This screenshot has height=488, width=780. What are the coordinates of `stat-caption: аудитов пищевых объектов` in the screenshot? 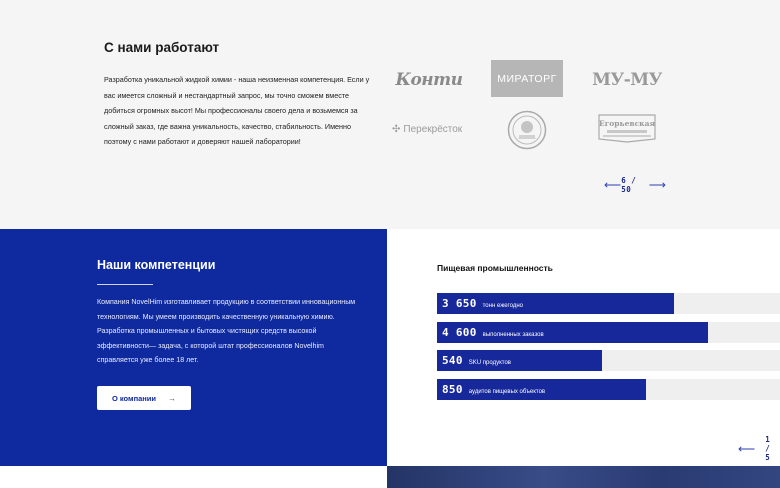 It's located at (507, 391).